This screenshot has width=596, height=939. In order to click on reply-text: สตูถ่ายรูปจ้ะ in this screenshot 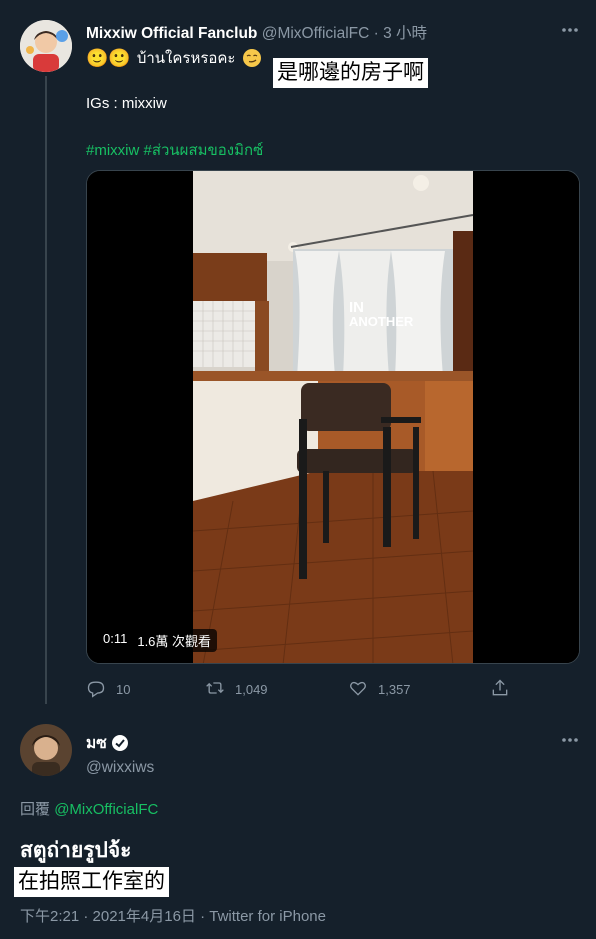, I will do `click(76, 850)`.